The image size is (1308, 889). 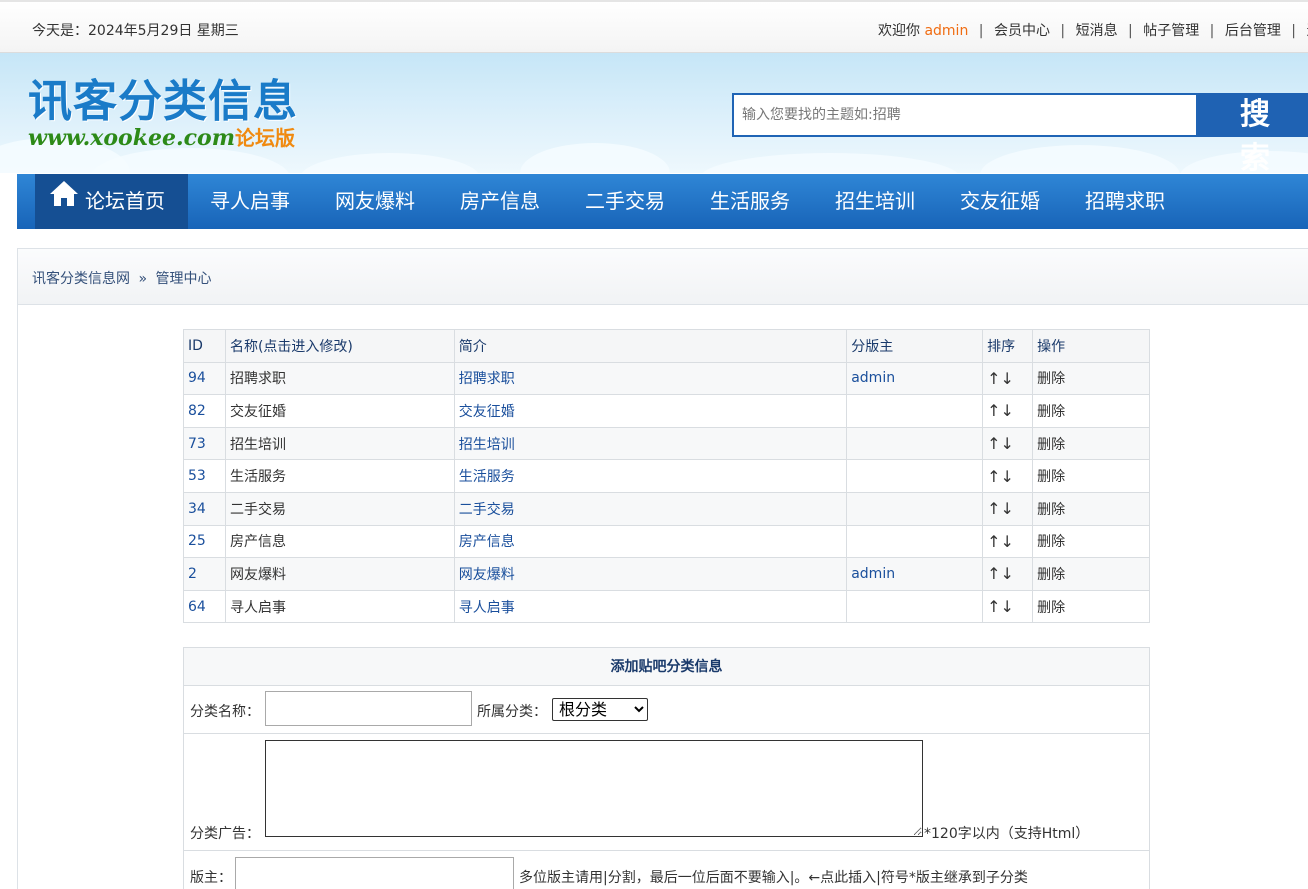 What do you see at coordinates (965, 115) in the screenshot?
I see `search-input` at bounding box center [965, 115].